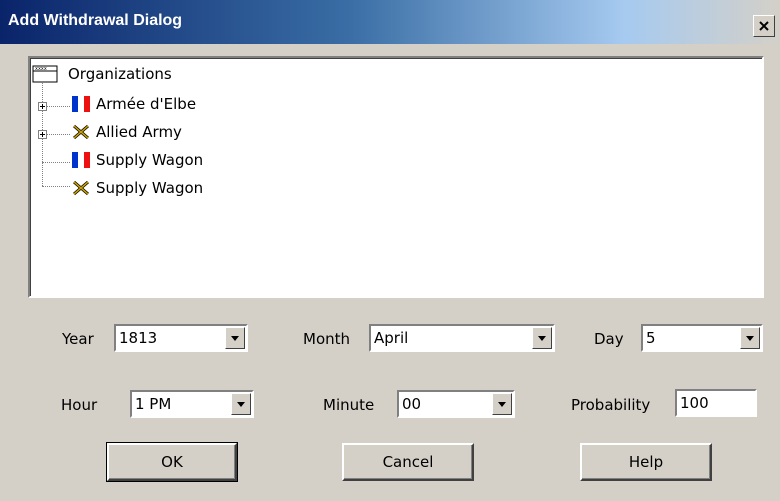 The width and height of the screenshot is (780, 501). I want to click on month-value: April, so click(391, 338).